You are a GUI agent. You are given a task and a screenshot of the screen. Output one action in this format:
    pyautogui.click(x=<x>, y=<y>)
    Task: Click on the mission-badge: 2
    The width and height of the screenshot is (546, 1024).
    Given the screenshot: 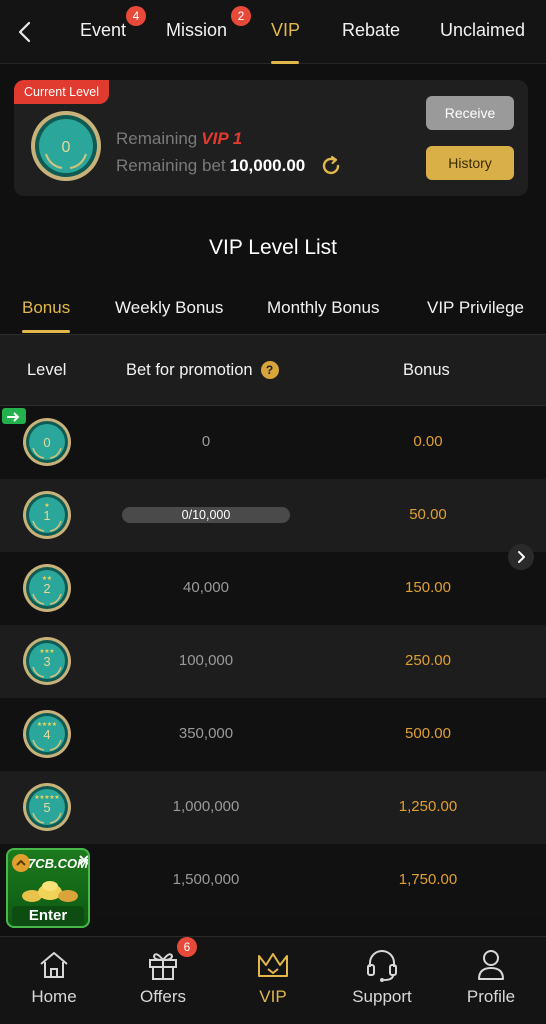 What is the action you would take?
    pyautogui.click(x=241, y=16)
    